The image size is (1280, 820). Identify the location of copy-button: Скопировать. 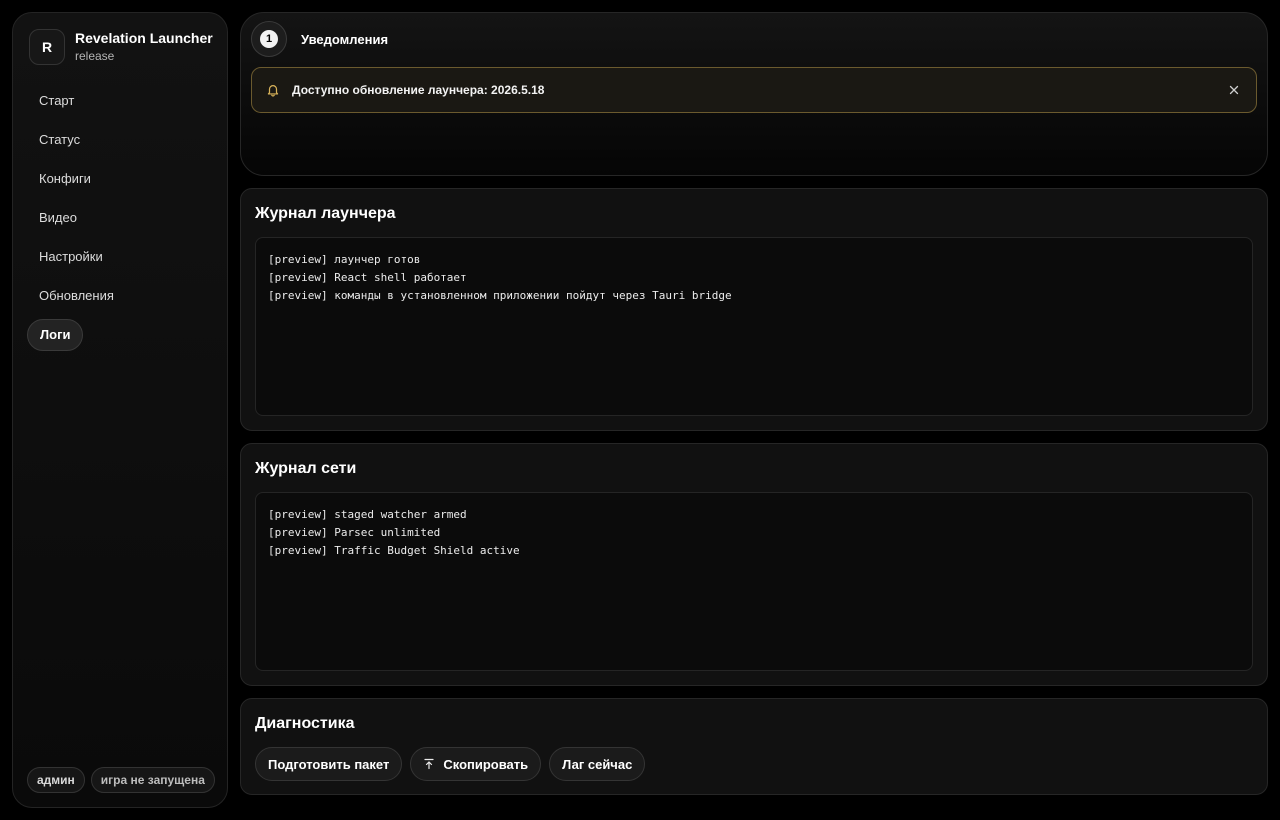
(476, 764).